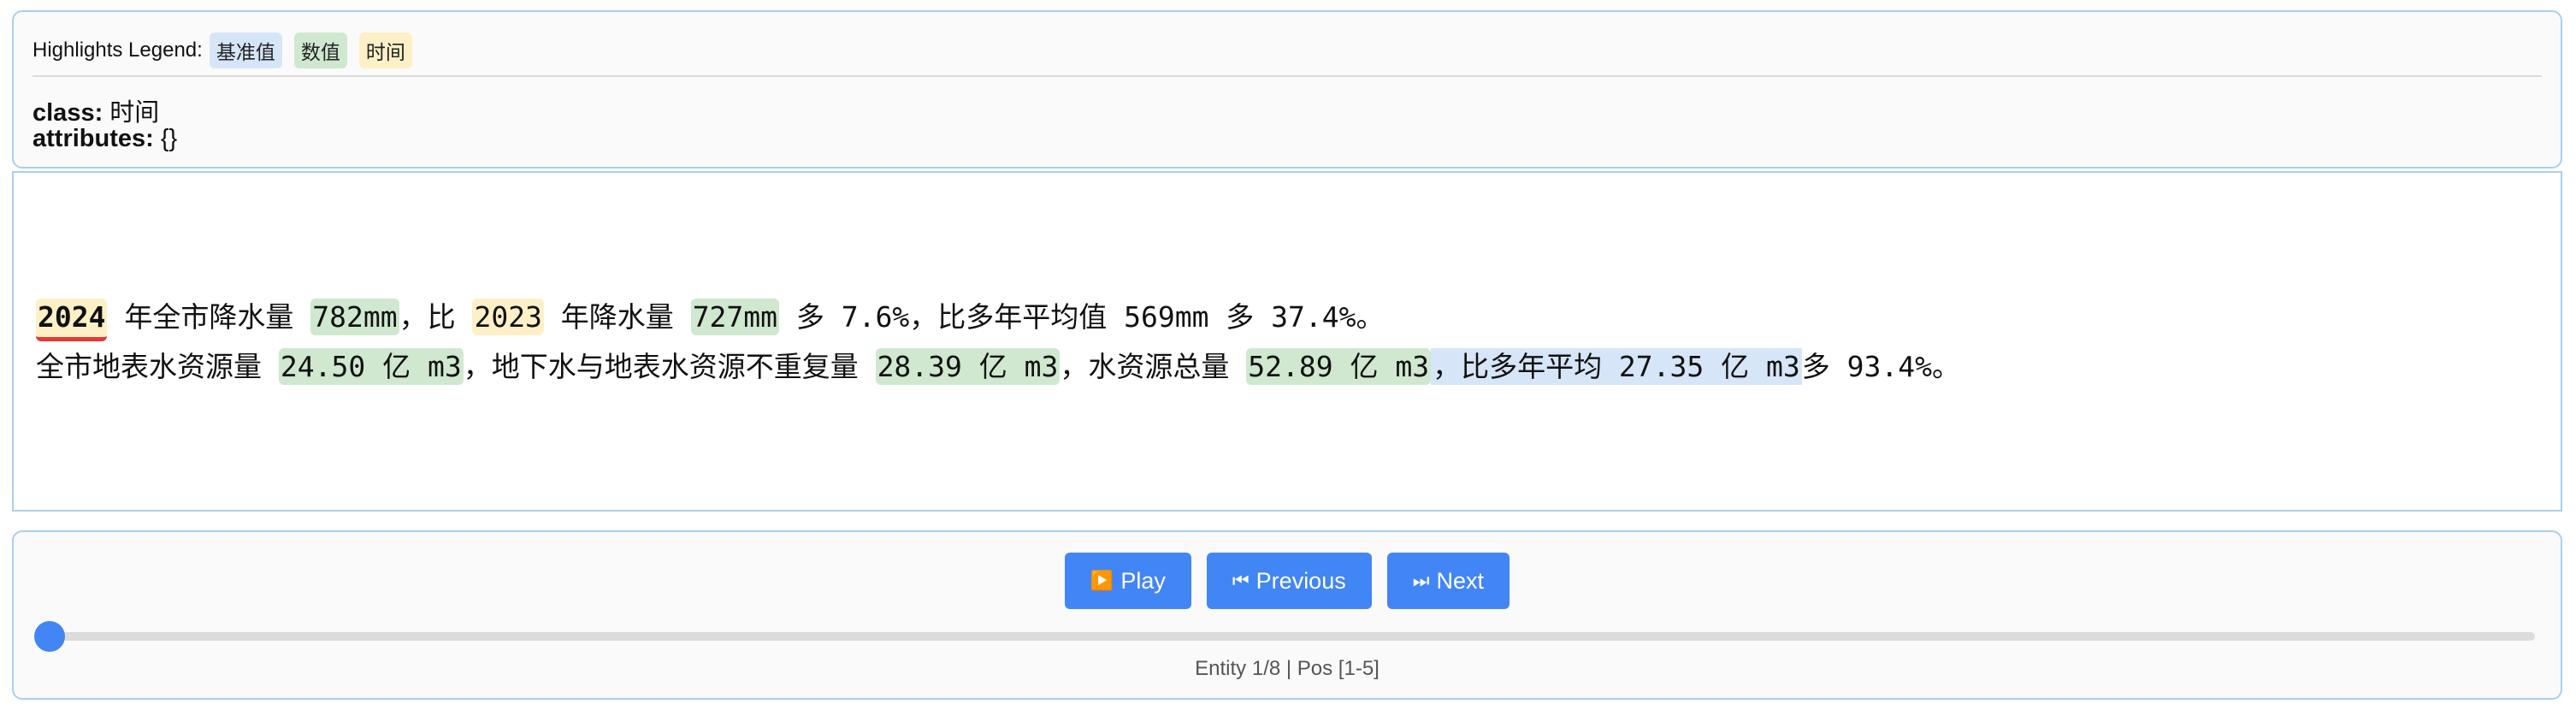 The height and width of the screenshot is (710, 2576). Describe the element at coordinates (669, 366) in the screenshot. I see `text-span: ，地下水与地表水资源不重复量` at that location.